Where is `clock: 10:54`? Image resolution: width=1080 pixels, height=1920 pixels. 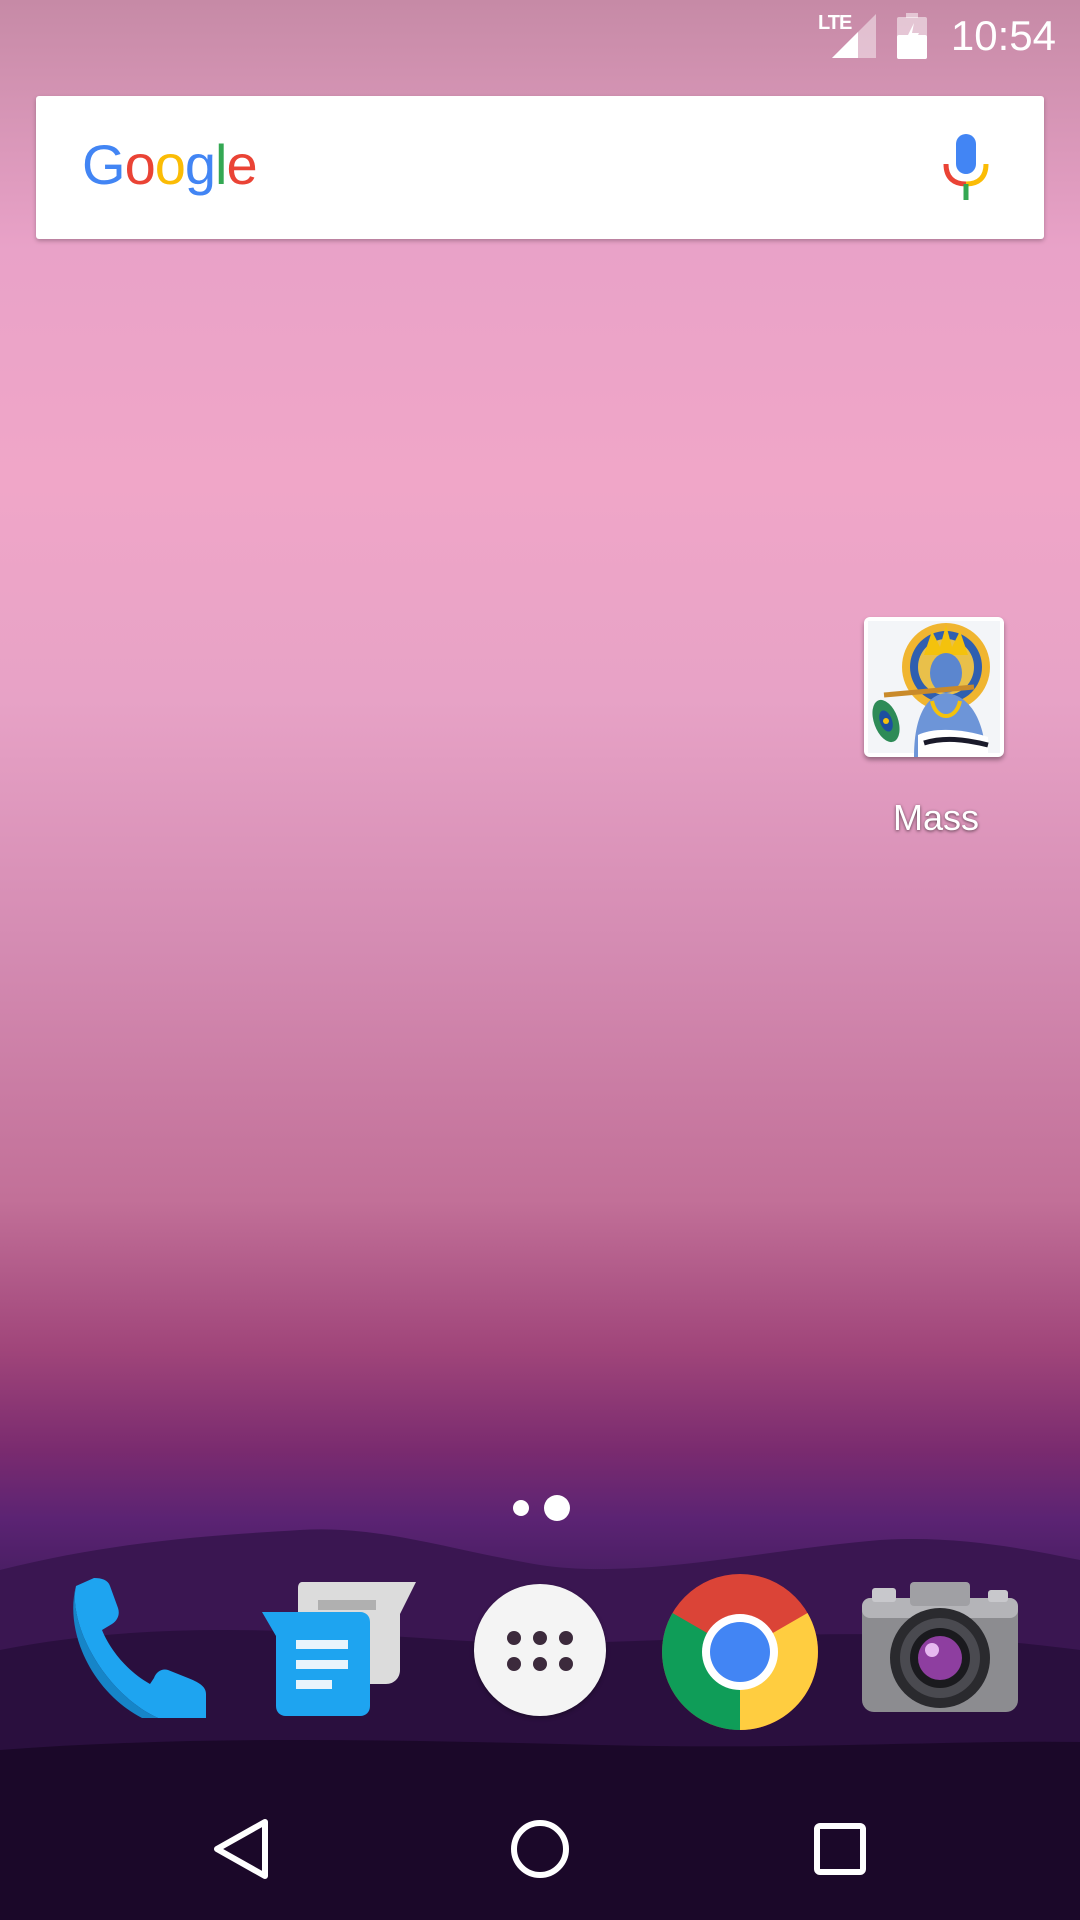
clock: 10:54 is located at coordinates (1003, 35).